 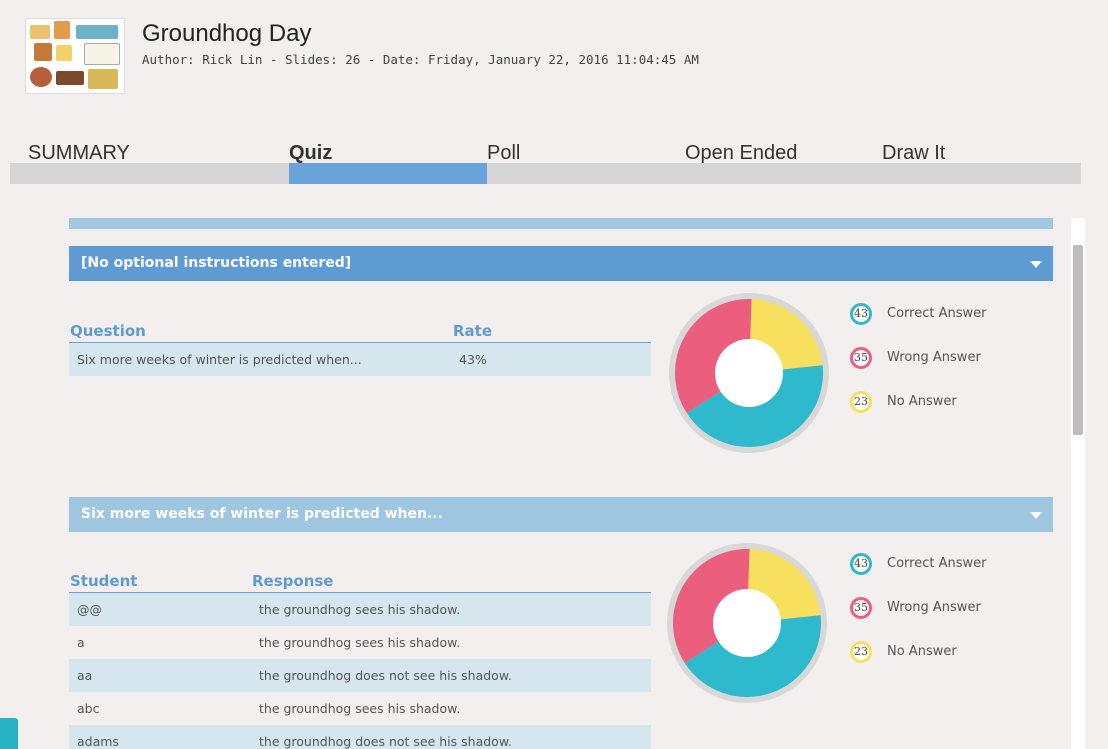 What do you see at coordinates (503, 153) in the screenshot?
I see `tab-poll: Poll` at bounding box center [503, 153].